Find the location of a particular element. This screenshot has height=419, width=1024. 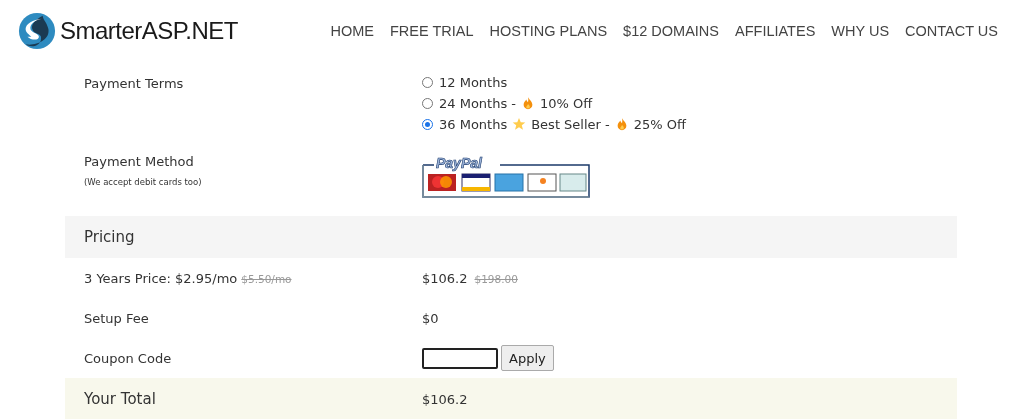

nav-link: CONTACT US is located at coordinates (951, 31).